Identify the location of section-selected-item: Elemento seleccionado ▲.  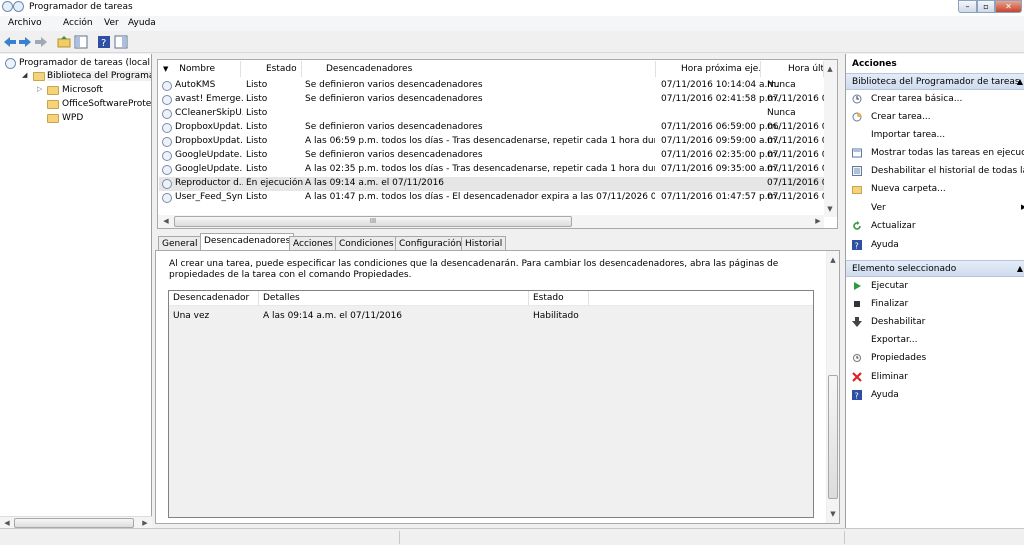
(935, 268).